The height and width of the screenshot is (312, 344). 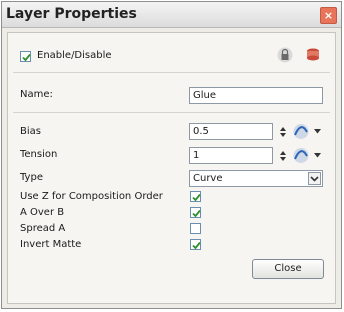 I want to click on use-z-label: Use Z for Composition Order, so click(x=91, y=196).